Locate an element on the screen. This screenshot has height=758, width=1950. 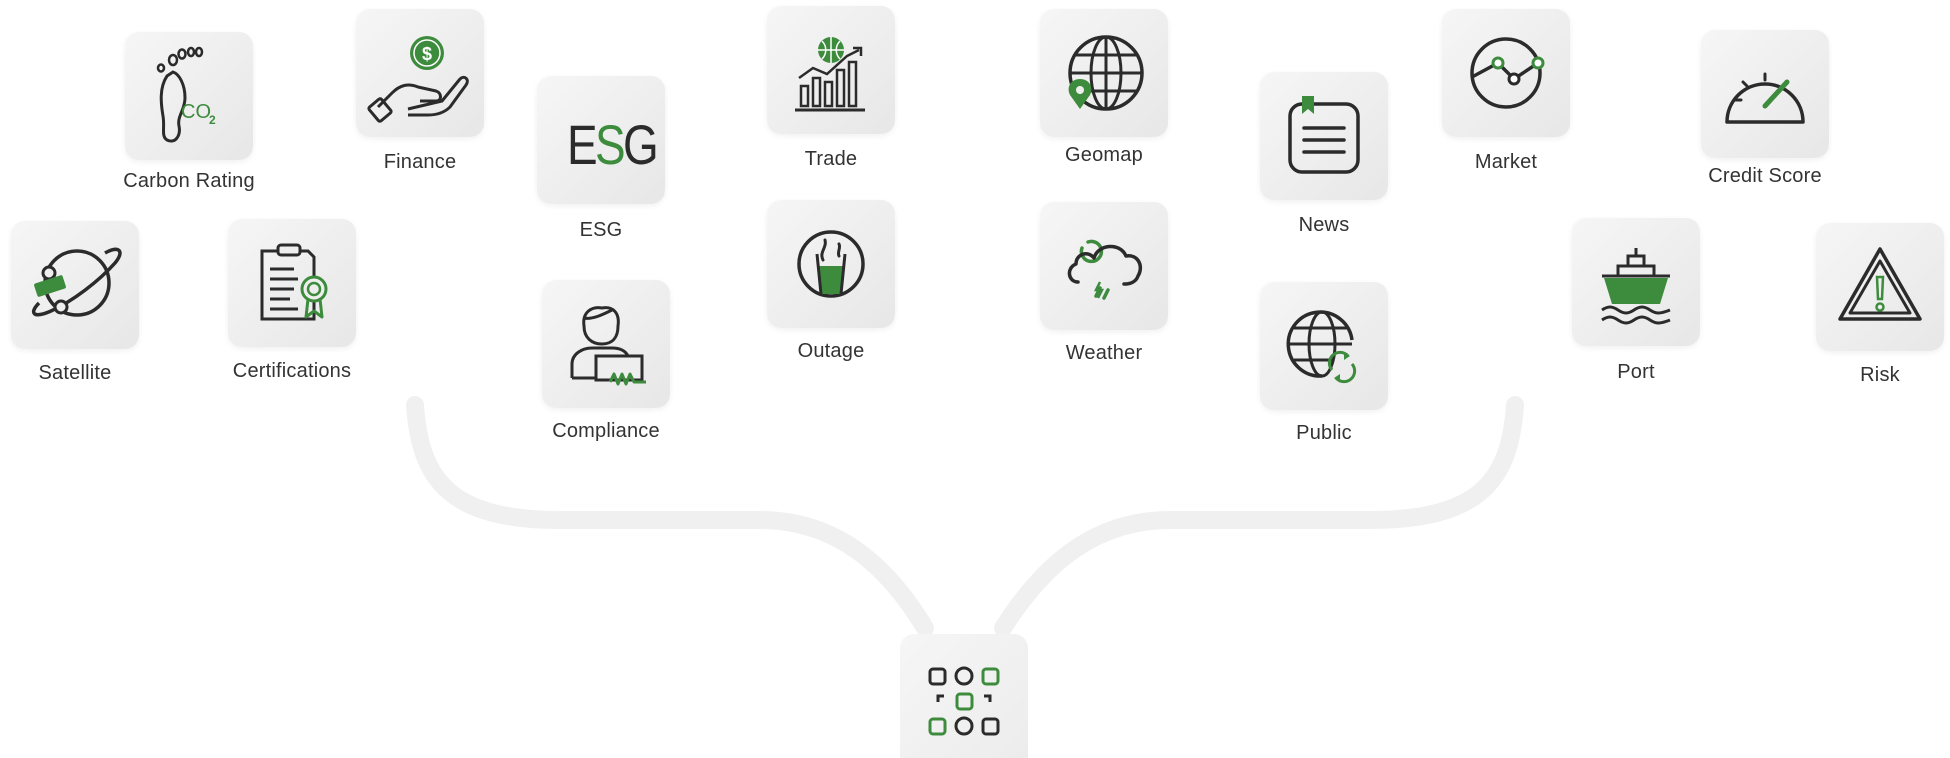
satellite-label: Satellite is located at coordinates (75, 373).